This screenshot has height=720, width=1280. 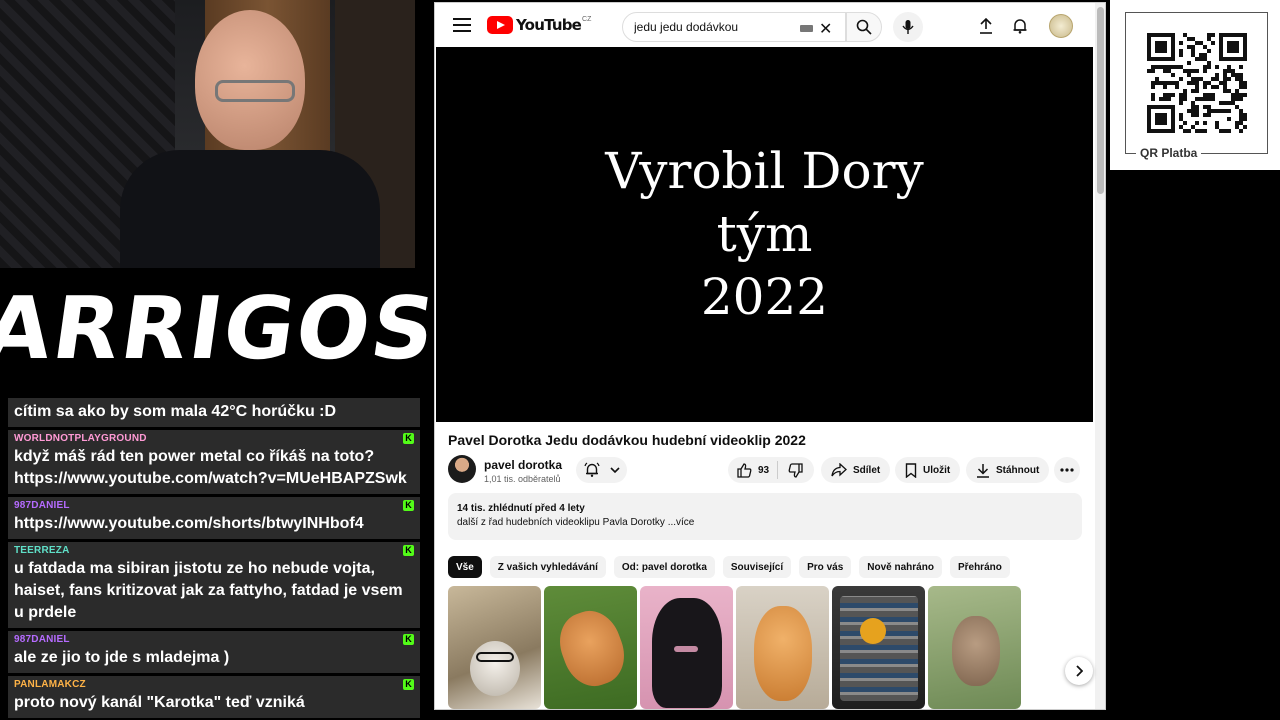 I want to click on account-avatar, so click(x=1061, y=26).